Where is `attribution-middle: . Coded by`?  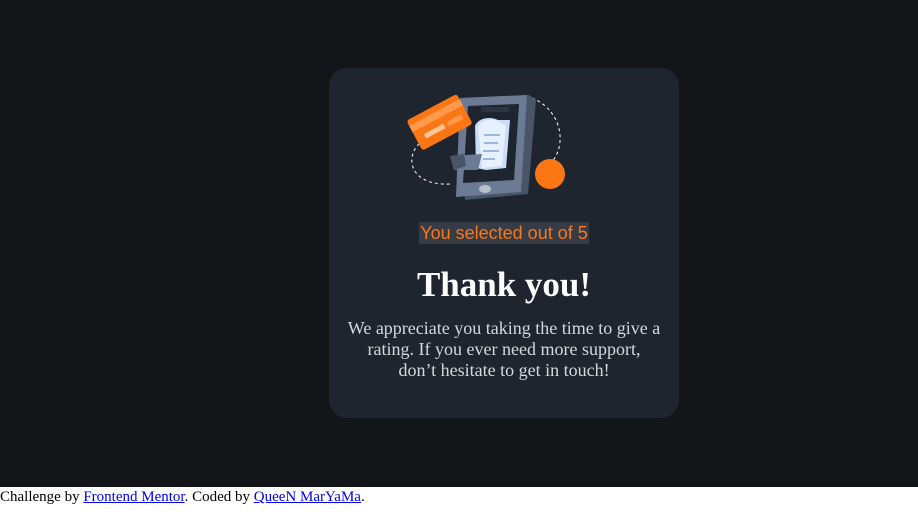 attribution-middle: . Coded by is located at coordinates (219, 497).